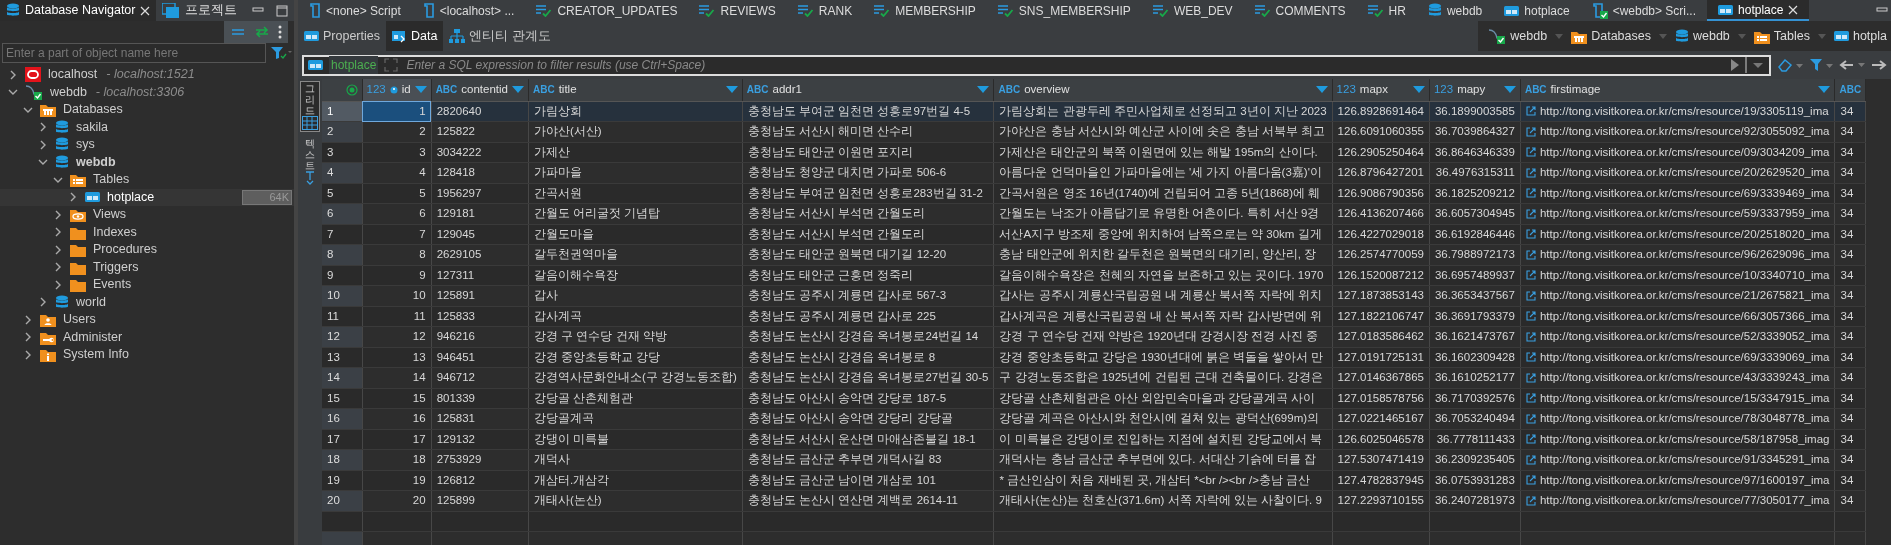  Describe the element at coordinates (1475, 90) in the screenshot. I see `column-header: 123 mapy` at that location.